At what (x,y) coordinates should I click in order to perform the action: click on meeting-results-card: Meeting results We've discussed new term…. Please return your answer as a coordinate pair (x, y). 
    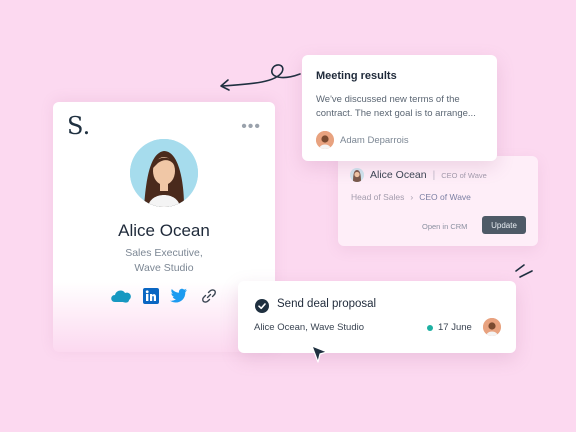
    Looking at the image, I should click on (399, 108).